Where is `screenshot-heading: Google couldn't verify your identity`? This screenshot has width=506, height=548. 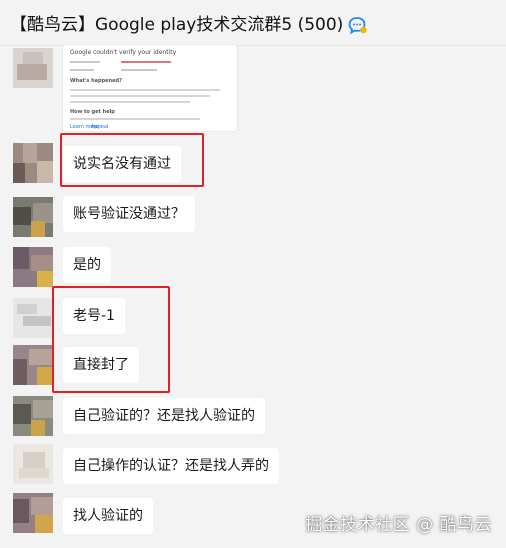 screenshot-heading: Google couldn't verify your identity is located at coordinates (123, 52).